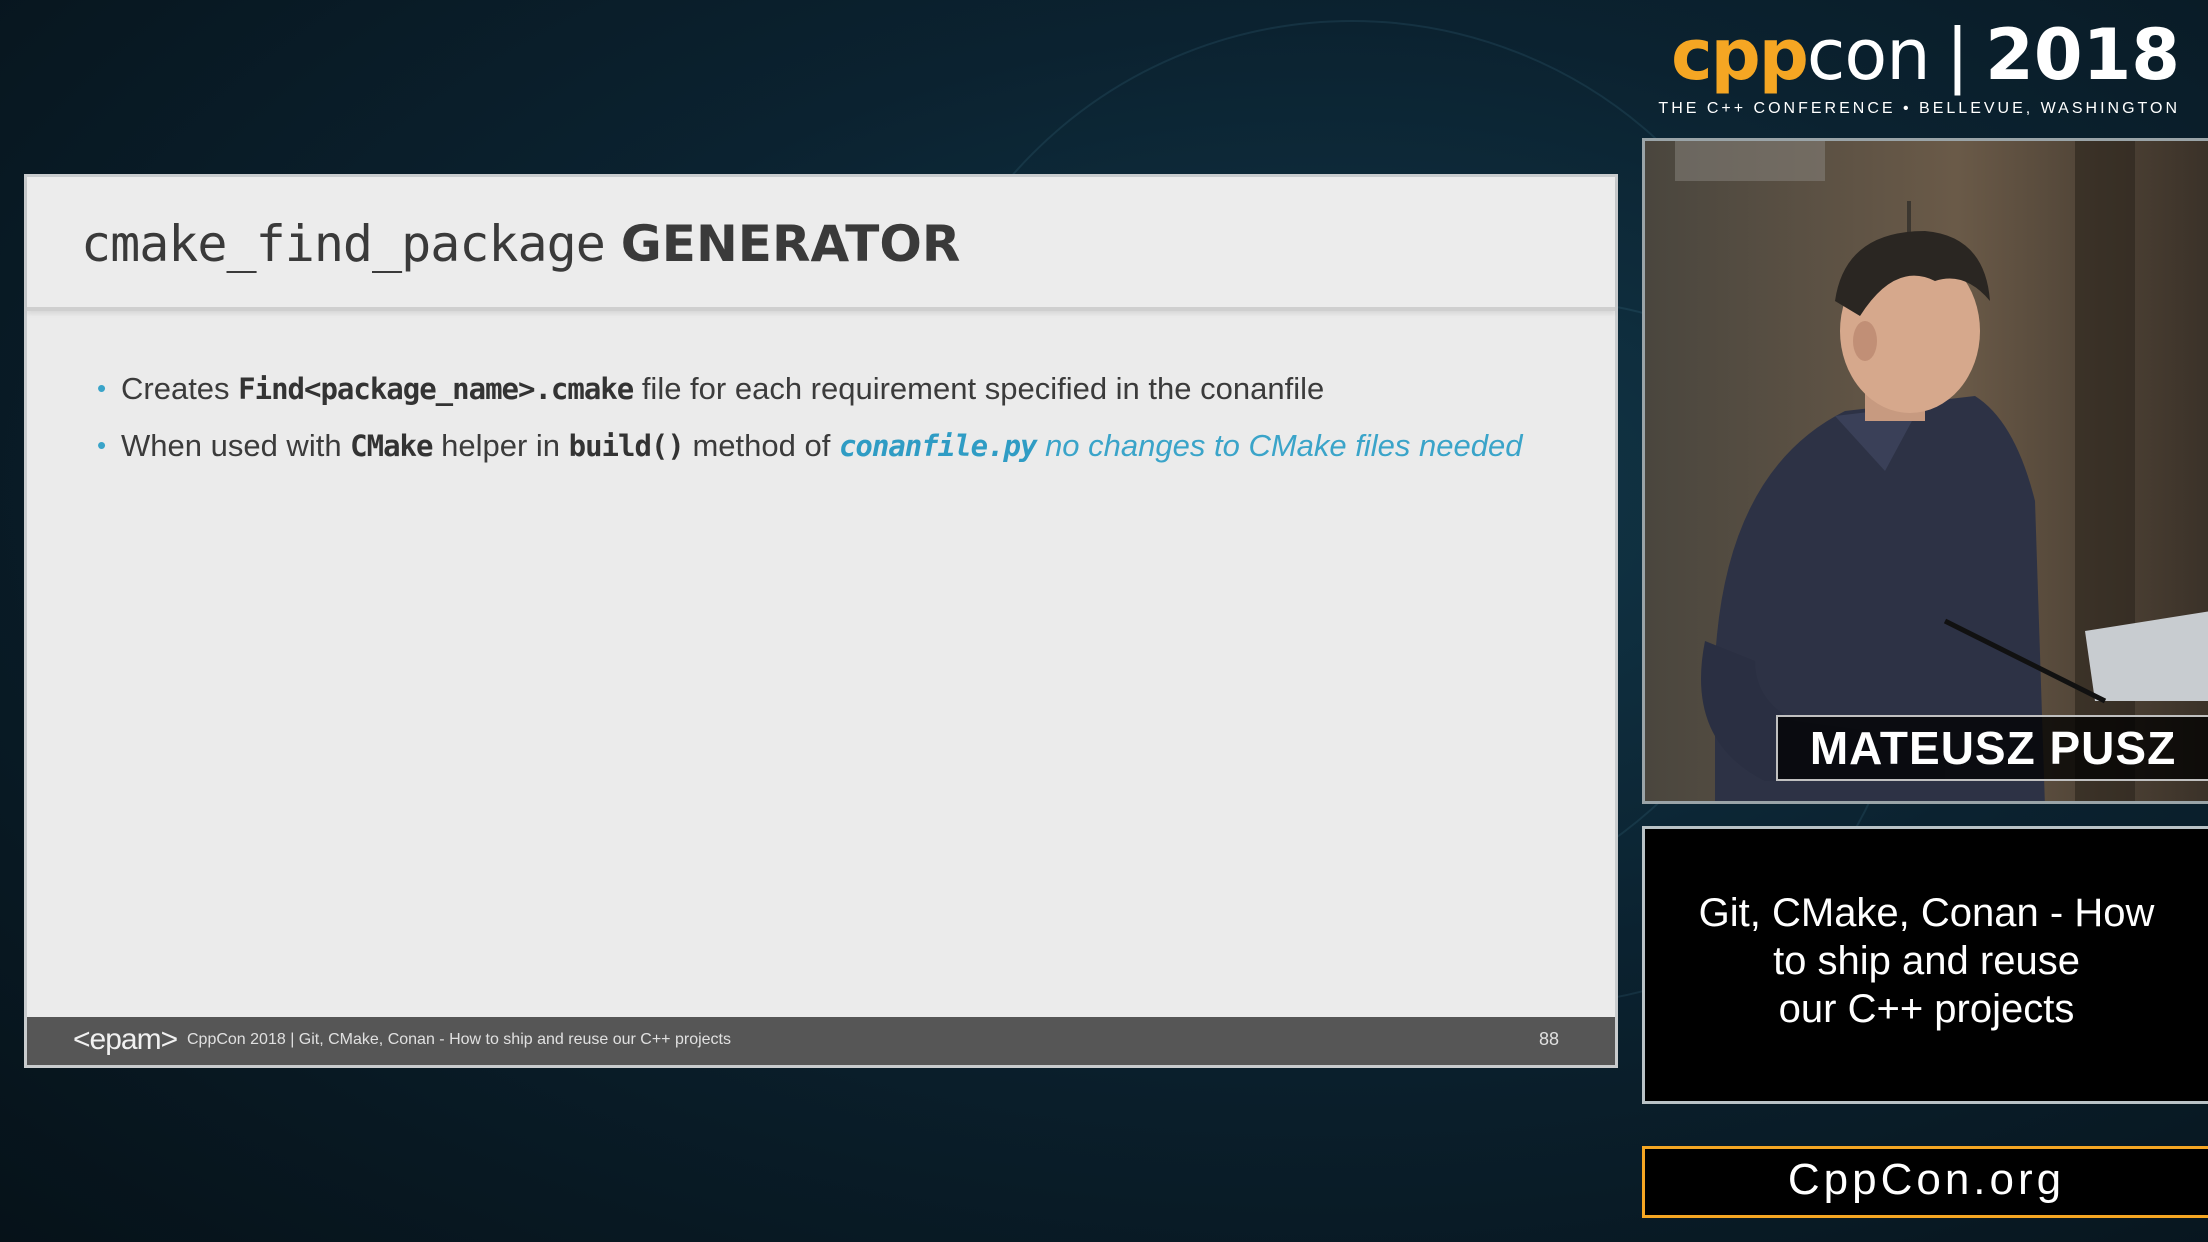  Describe the element at coordinates (761, 445) in the screenshot. I see `bullet-text: method of` at that location.